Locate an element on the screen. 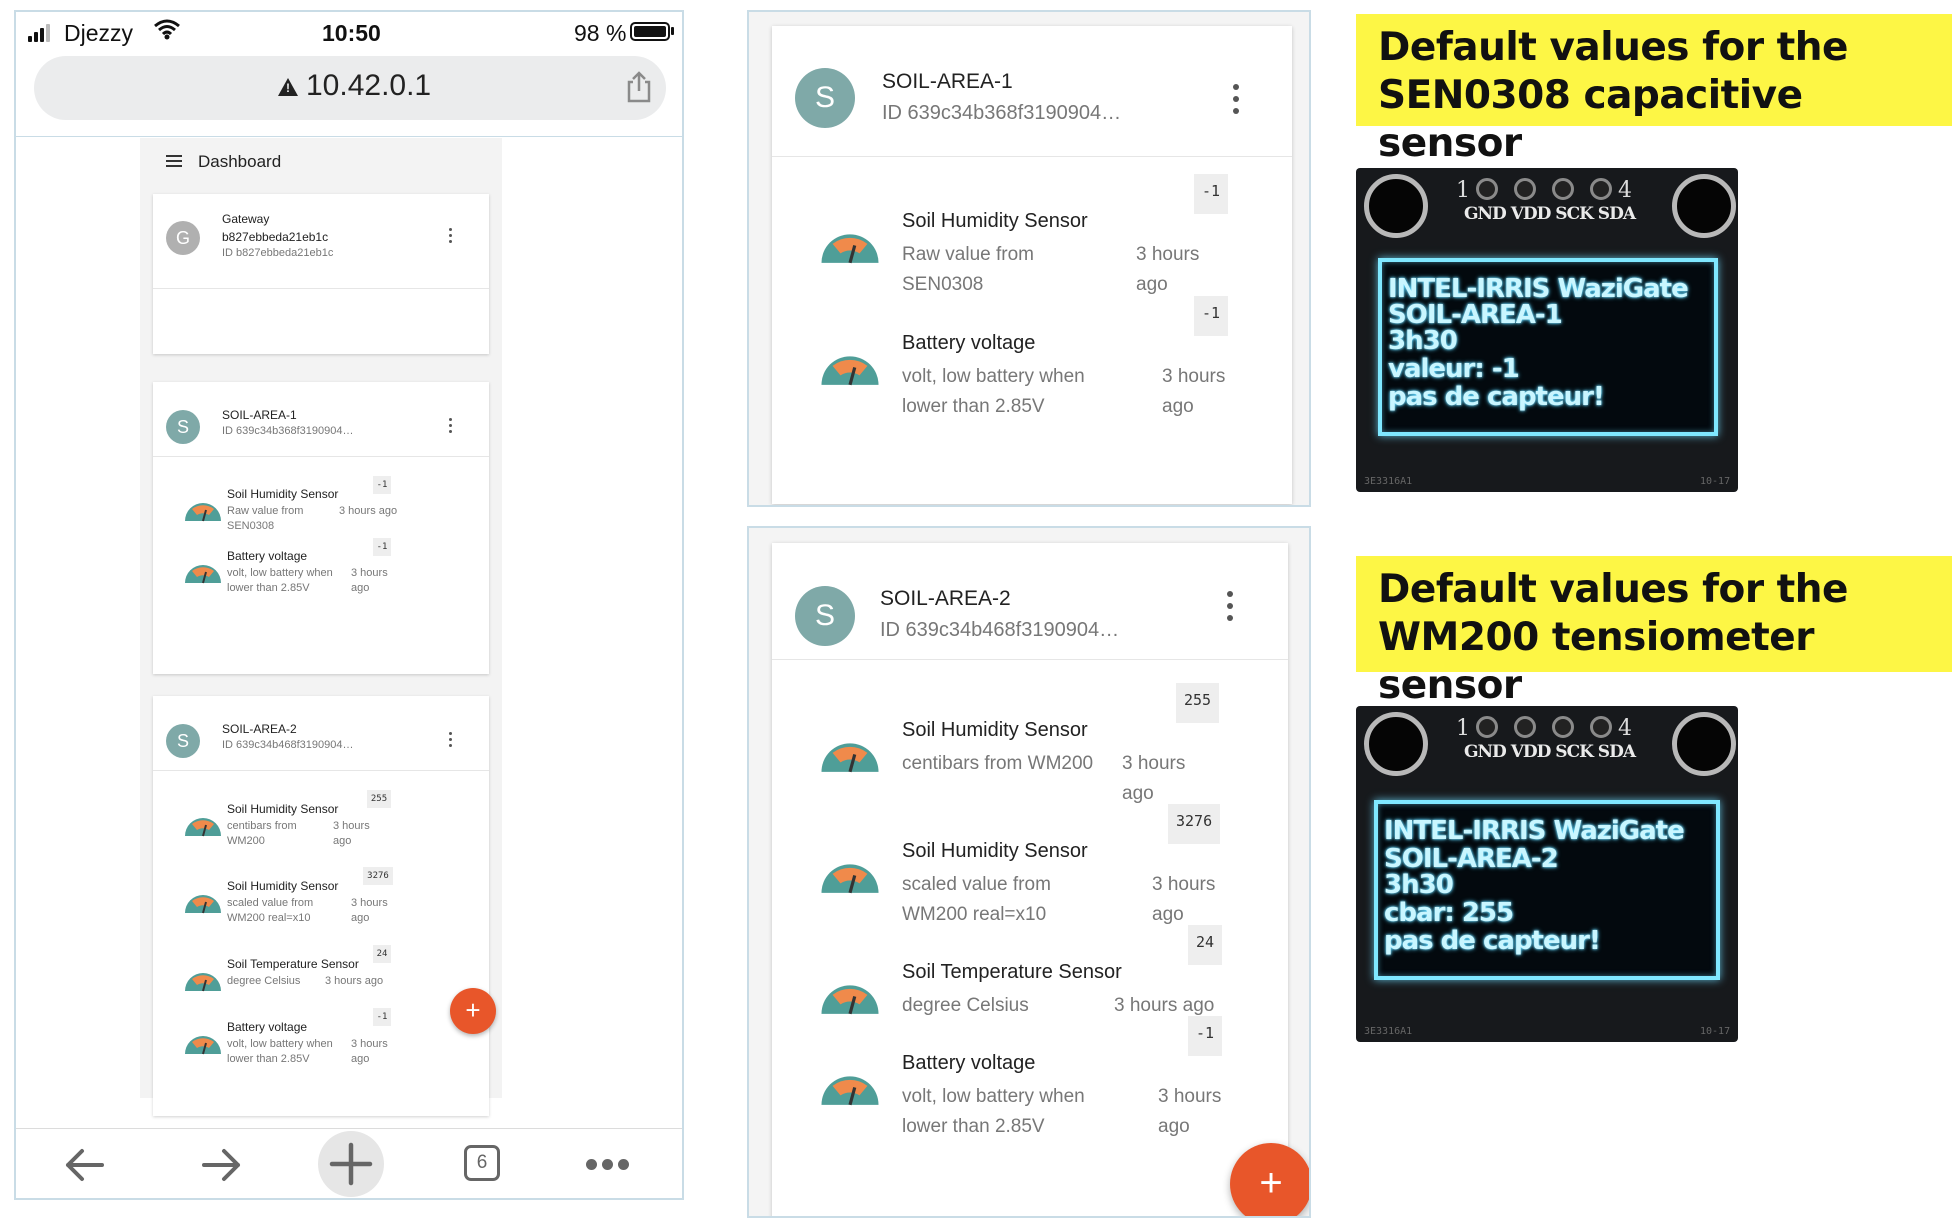 The image size is (1956, 1232). back-arrow-icon is located at coordinates (86, 1165).